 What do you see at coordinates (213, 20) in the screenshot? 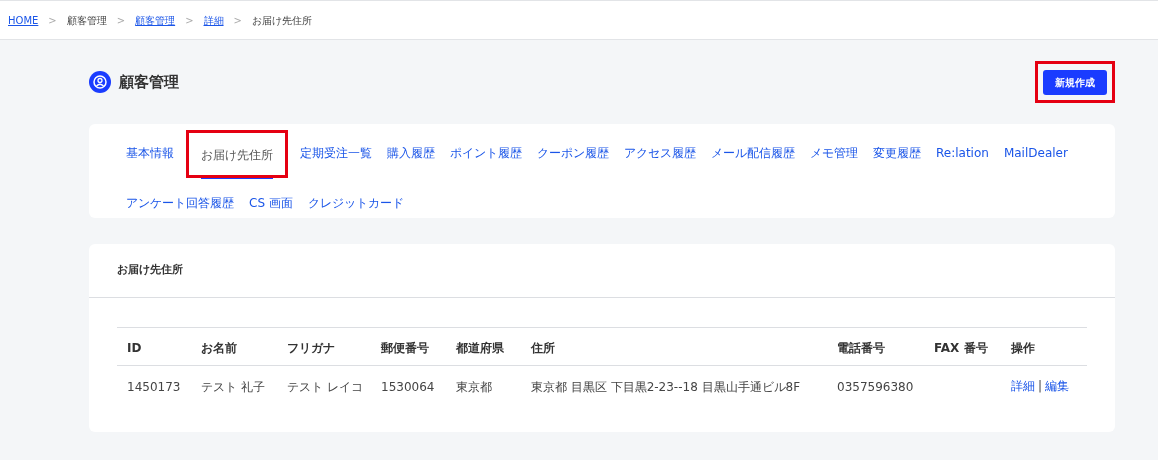
I see `breadcrumb-link: 詳細` at bounding box center [213, 20].